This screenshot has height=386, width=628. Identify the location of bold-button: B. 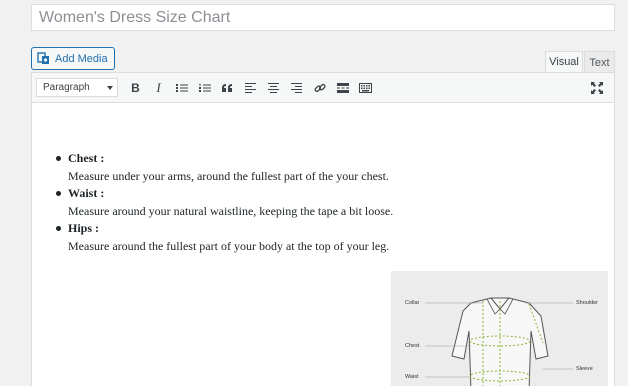
(135, 88).